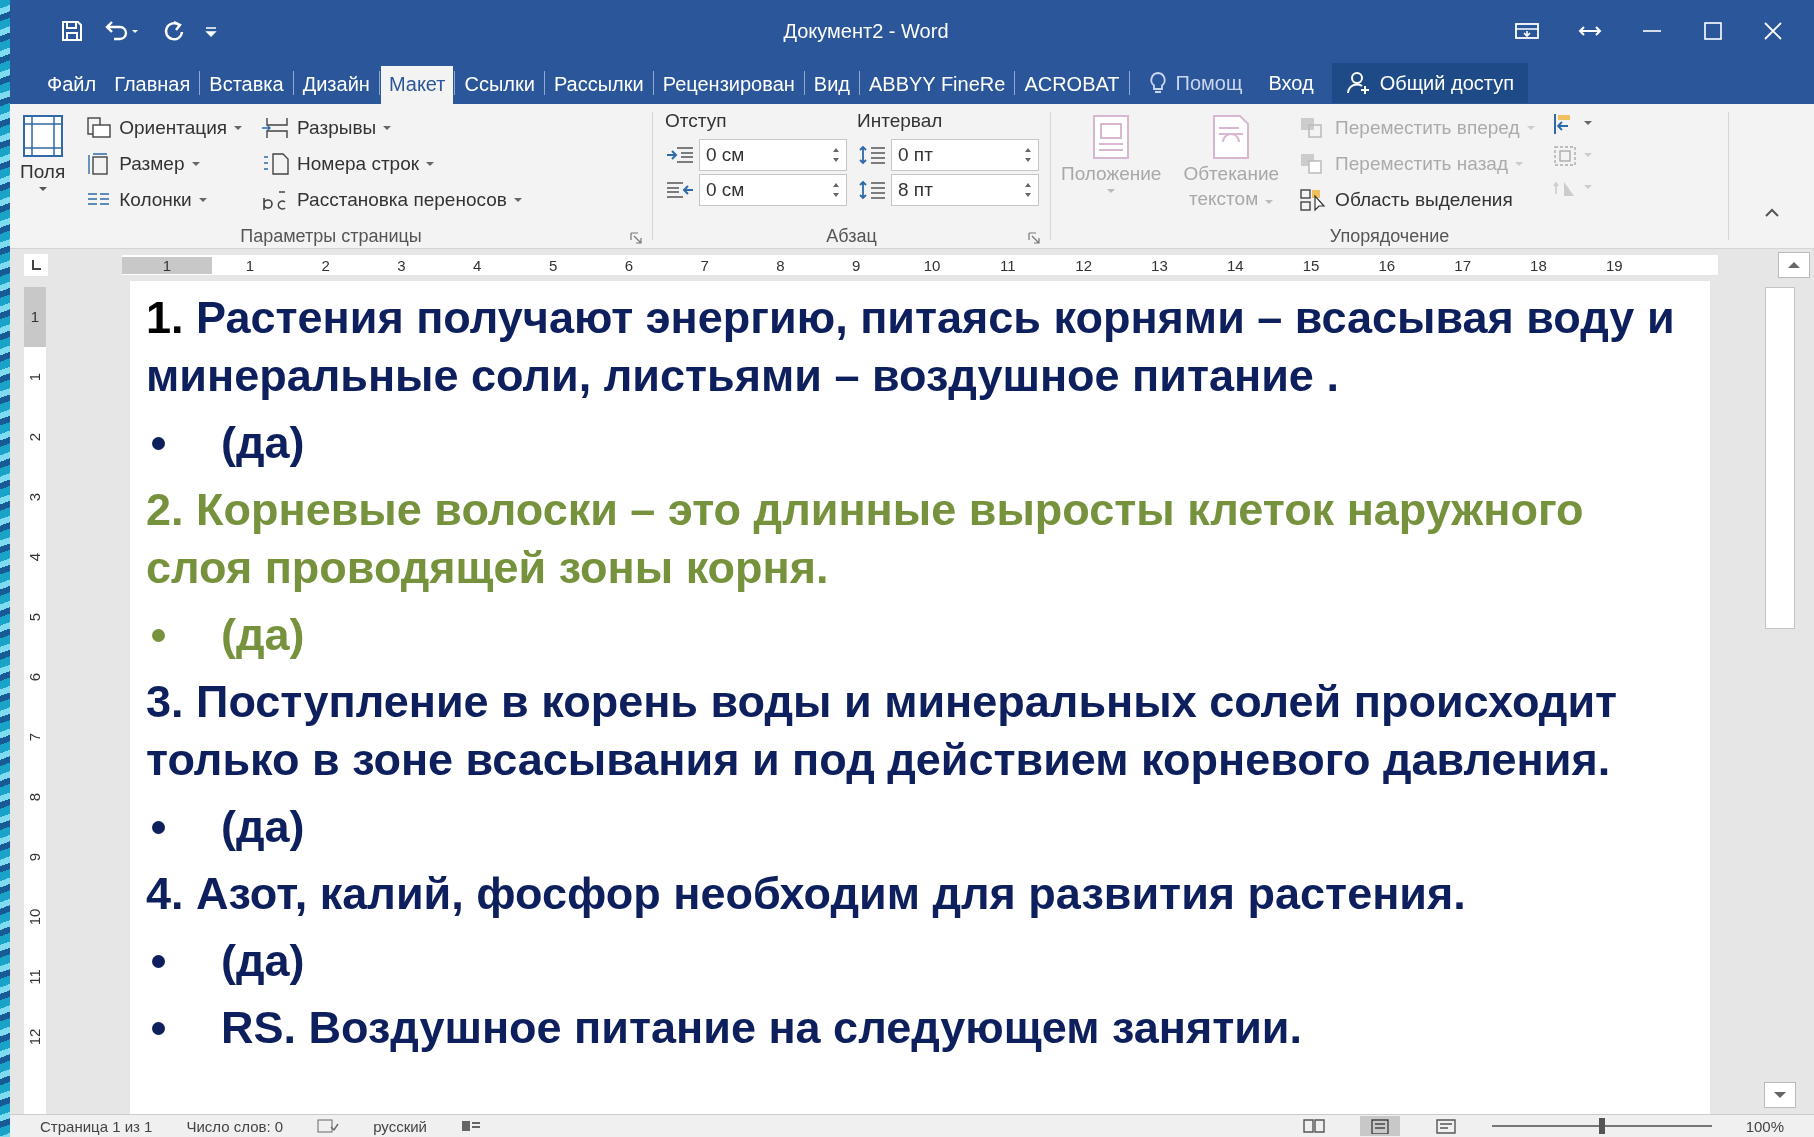  Describe the element at coordinates (598, 85) in the screenshot. I see `ribbon-tab: Рассылки` at that location.